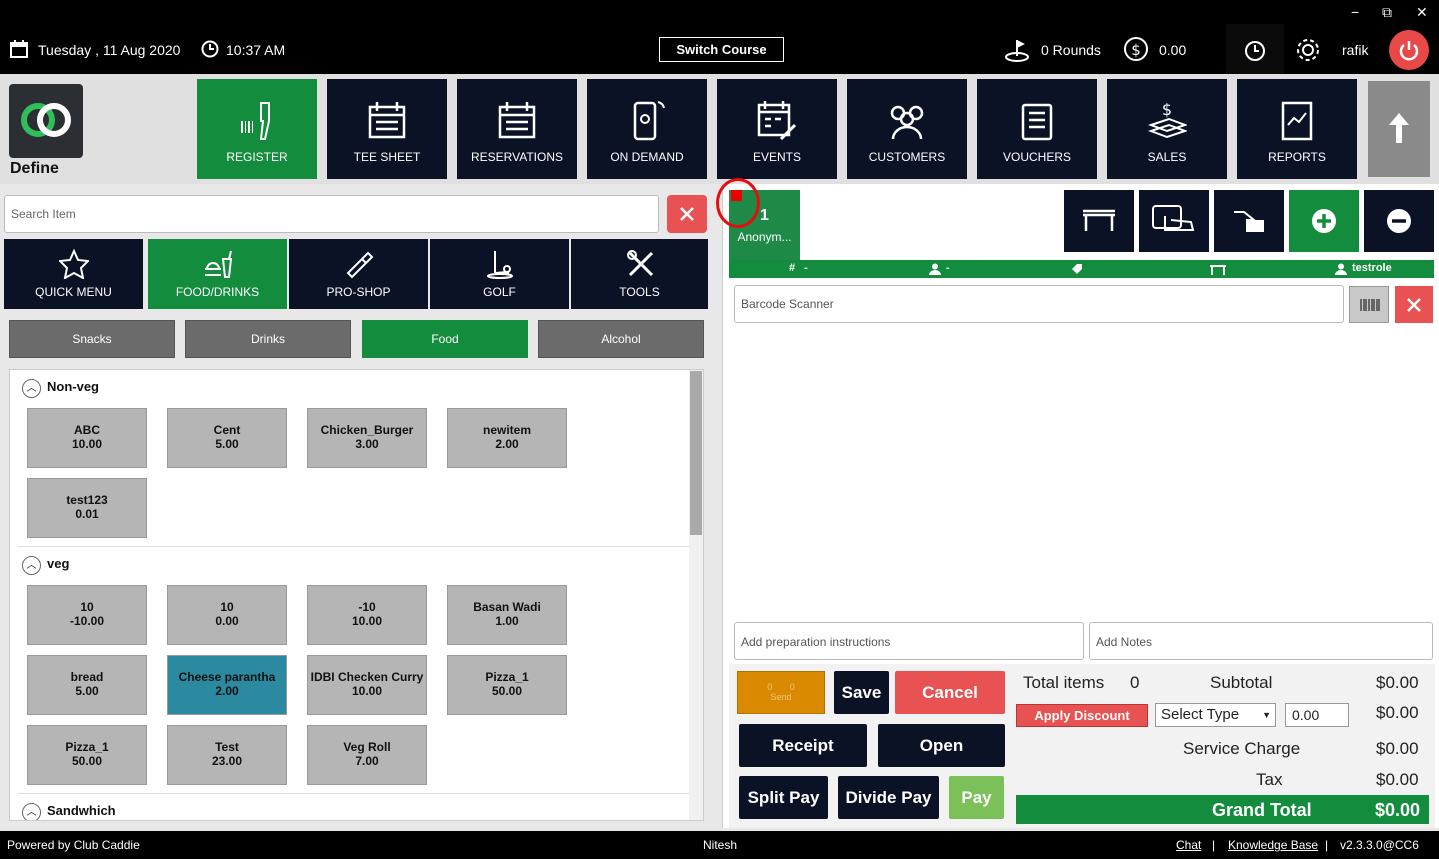  What do you see at coordinates (777, 129) in the screenshot?
I see `nav-events: EVENTS` at bounding box center [777, 129].